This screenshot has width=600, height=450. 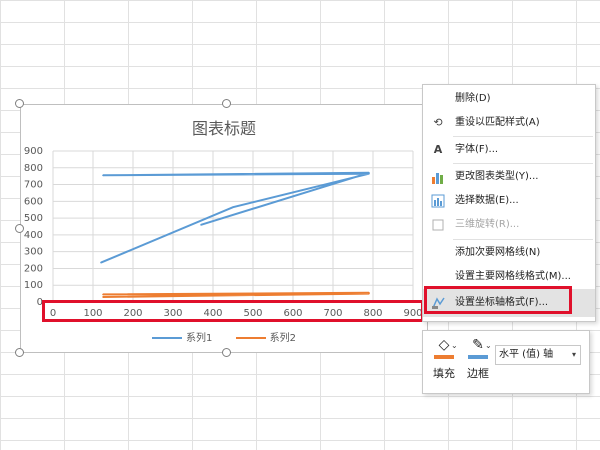 I want to click on select-data-icon, so click(x=438, y=201).